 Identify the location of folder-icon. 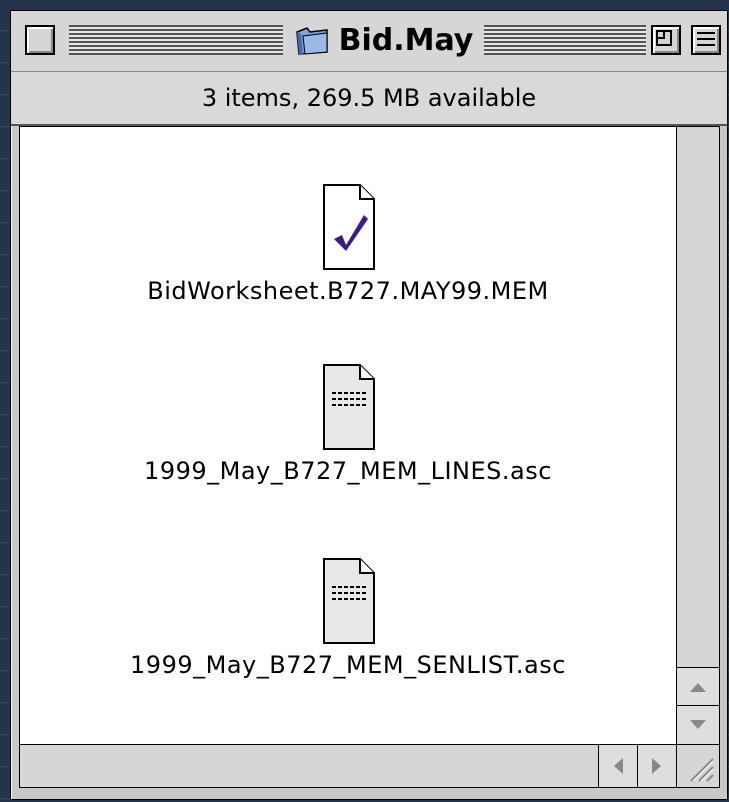
(311, 41).